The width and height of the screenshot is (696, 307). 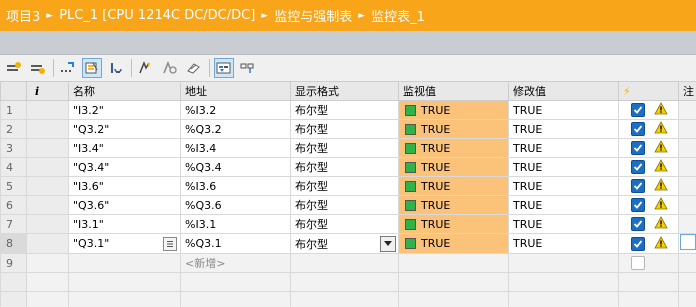 I want to click on add-new-placeholder: <新增>, so click(x=205, y=263).